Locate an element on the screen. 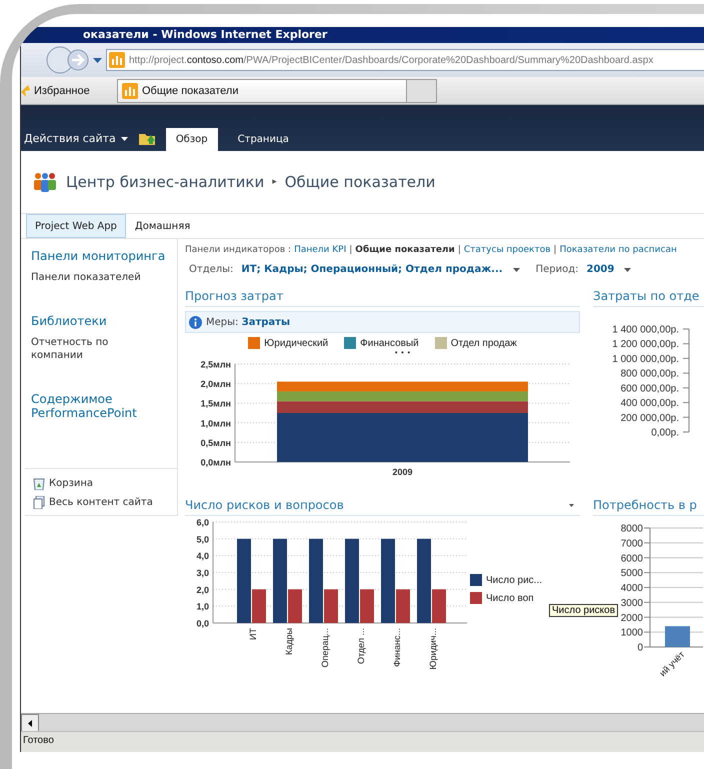 Image resolution: width=704 pixels, height=769 pixels. axis-label: 800 000,00р. is located at coordinates (649, 374).